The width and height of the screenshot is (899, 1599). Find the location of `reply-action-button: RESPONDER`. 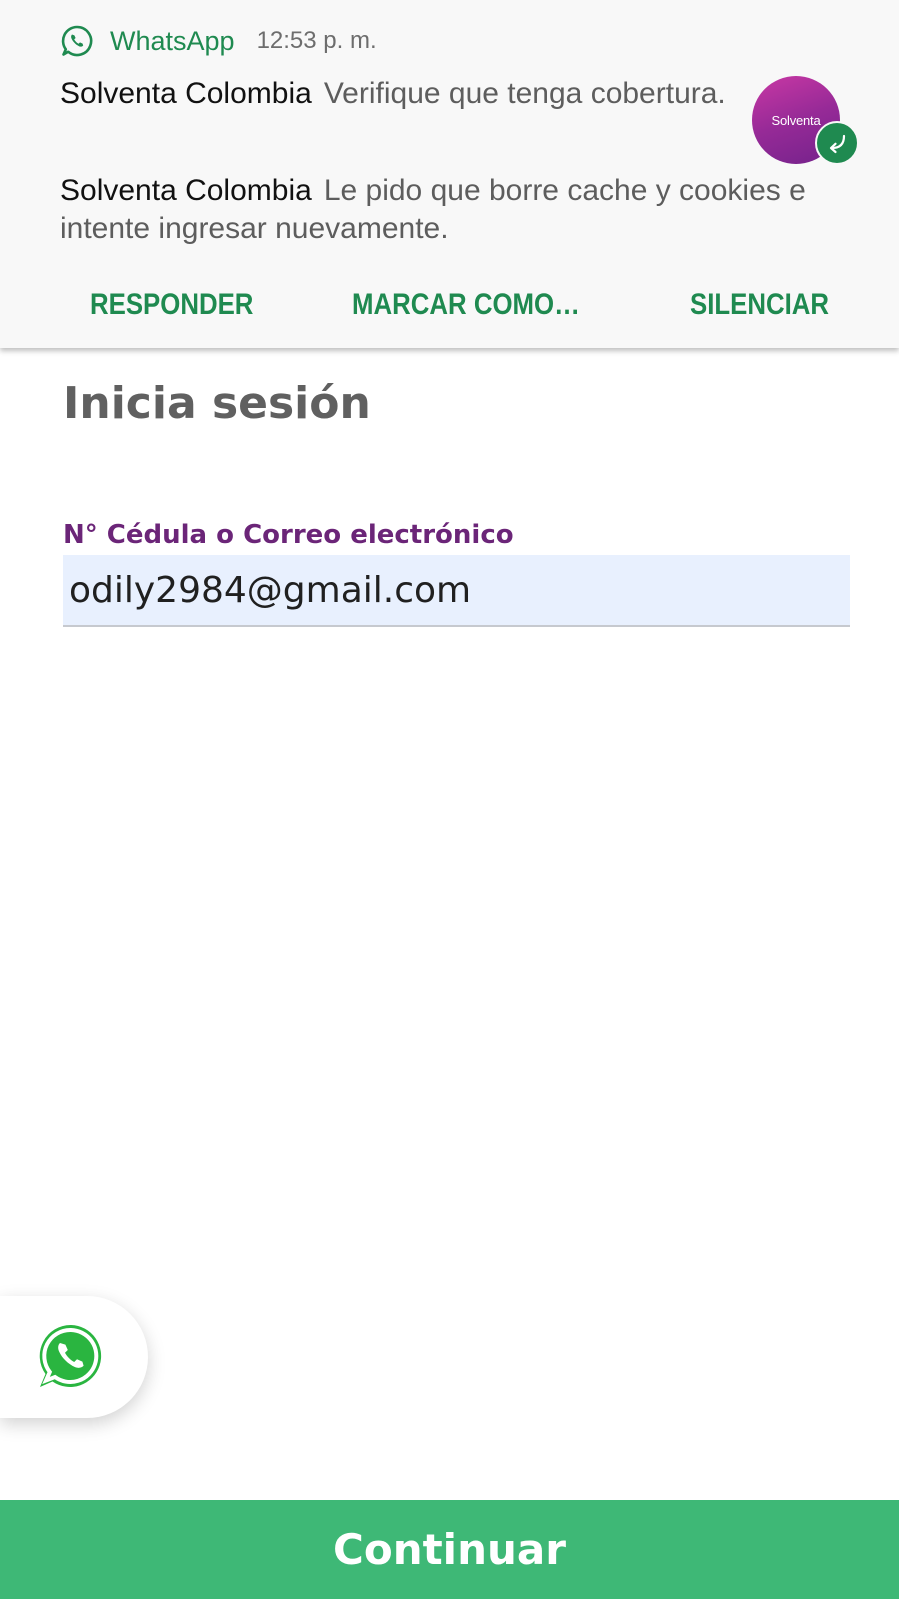

reply-action-button: RESPONDER is located at coordinates (171, 305).